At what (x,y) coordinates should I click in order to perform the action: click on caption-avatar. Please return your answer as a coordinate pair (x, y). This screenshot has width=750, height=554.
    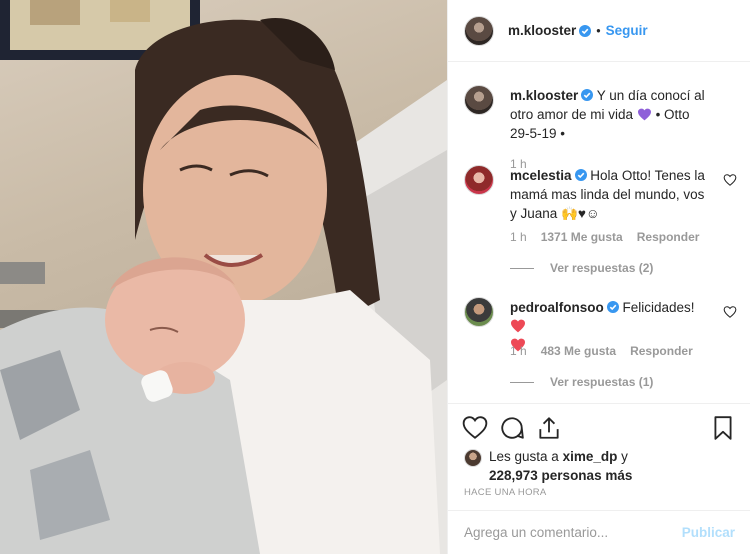
    Looking at the image, I should click on (479, 100).